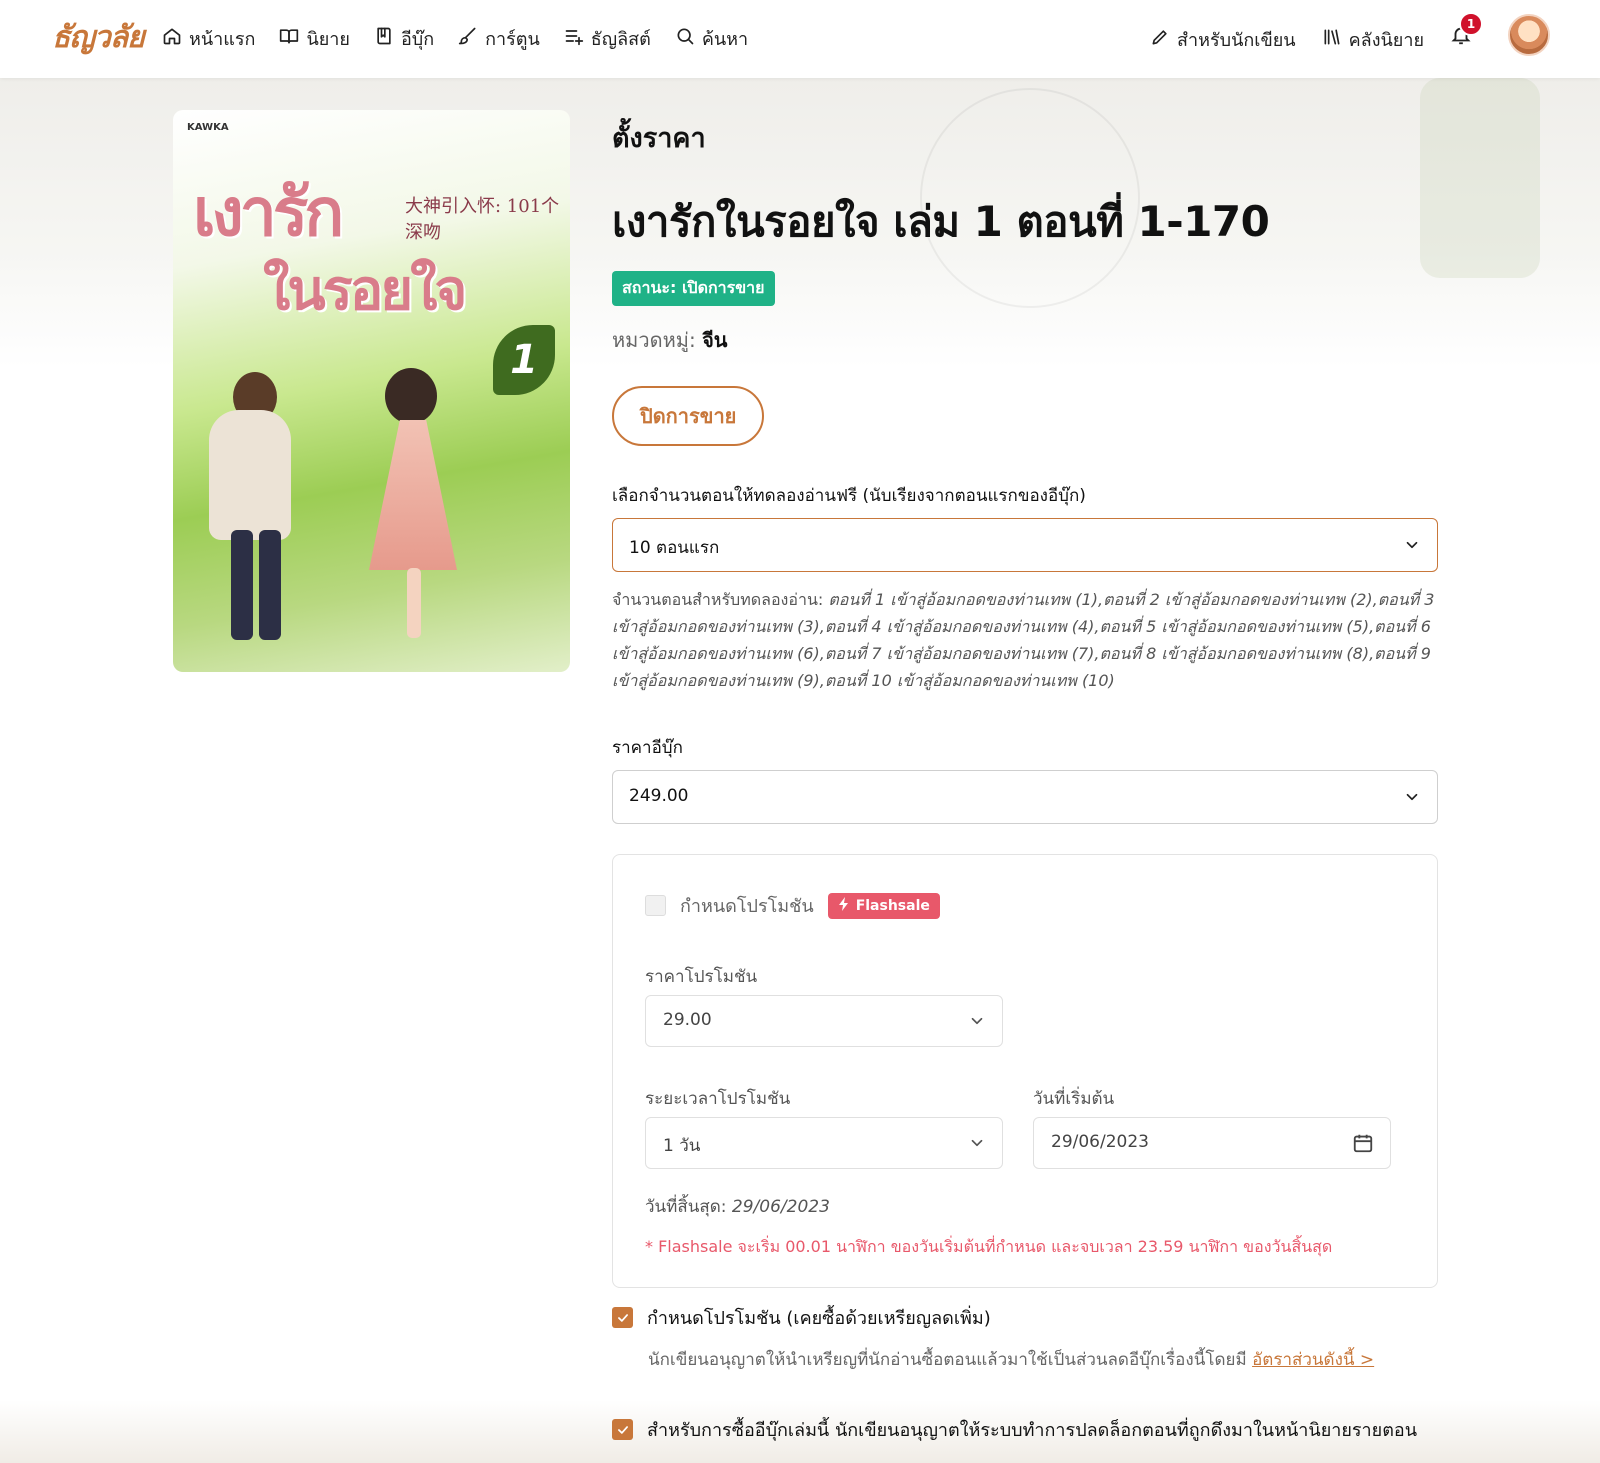 The image size is (1600, 1463). I want to click on promo-start-date-input: 29/06/2023, so click(1212, 1143).